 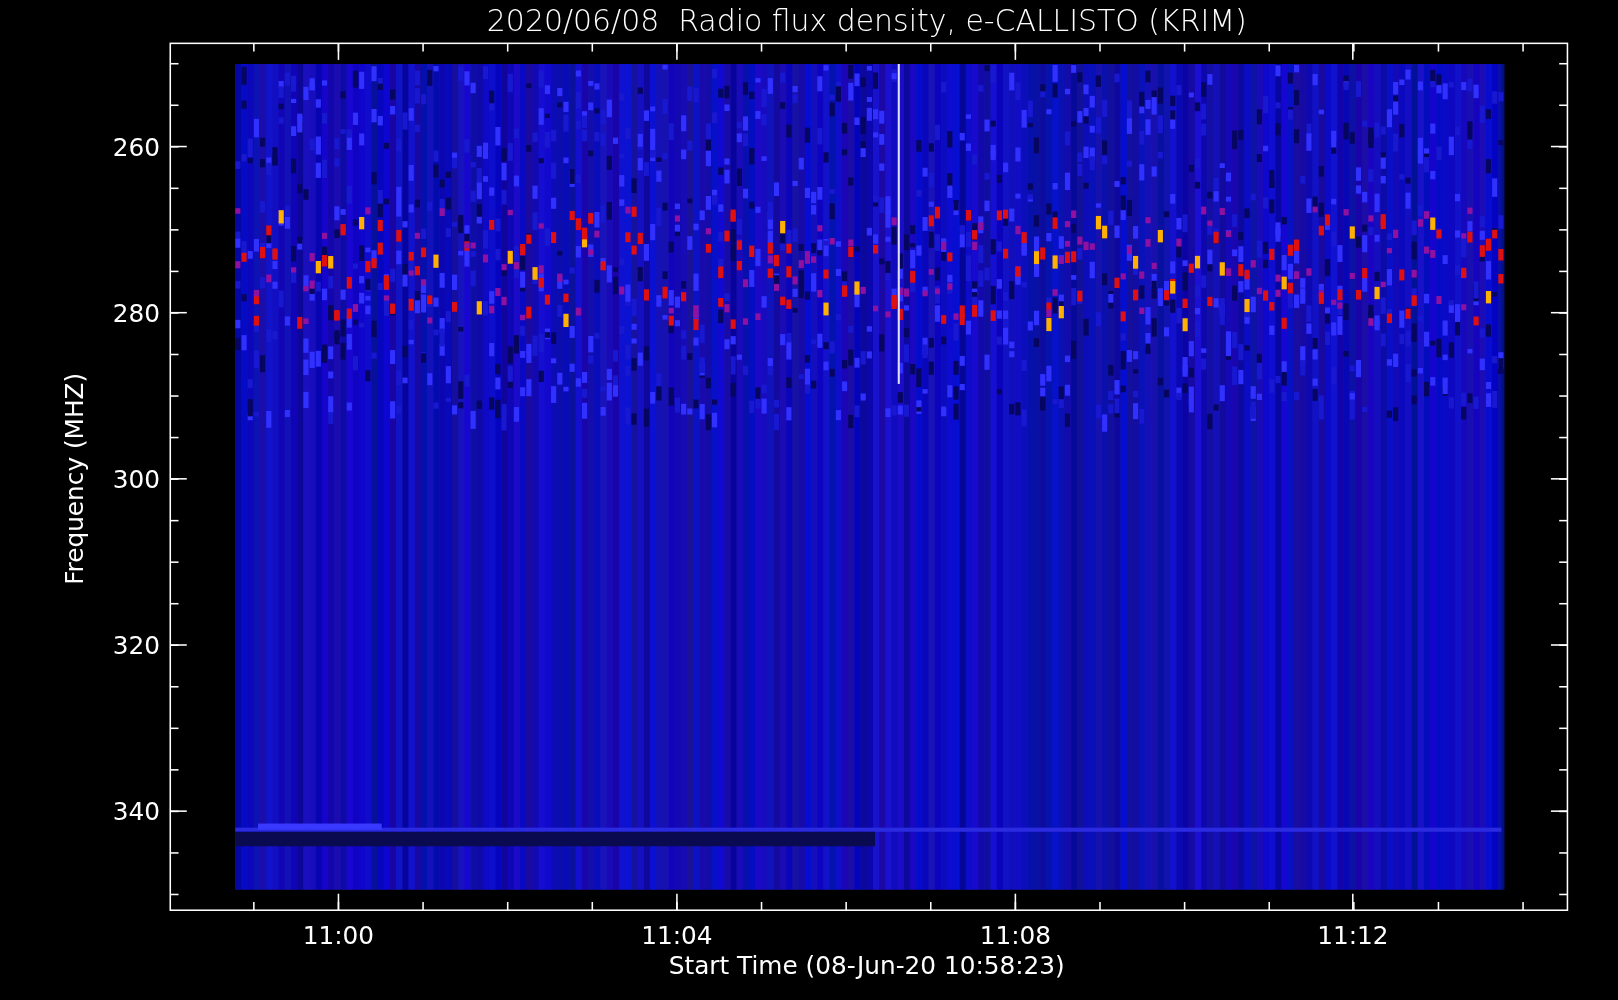 What do you see at coordinates (1015, 936) in the screenshot?
I see `axis-tick-label: 11:08` at bounding box center [1015, 936].